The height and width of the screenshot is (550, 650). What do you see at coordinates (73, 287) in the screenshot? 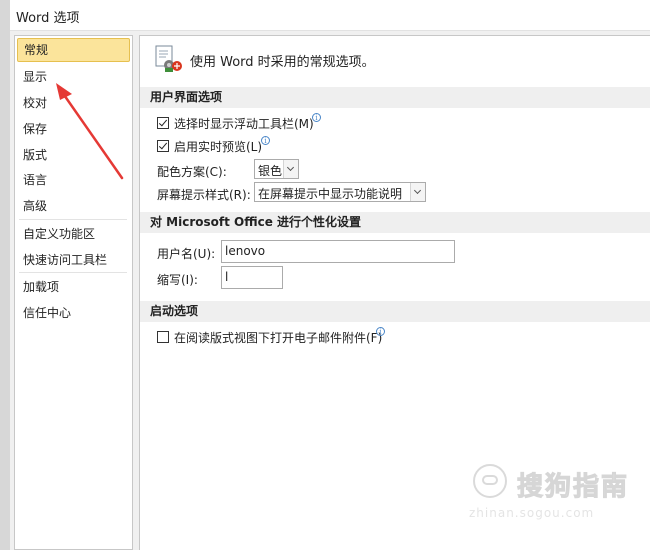
I see `sidebar-item-add-ins: 加载项` at bounding box center [73, 287].